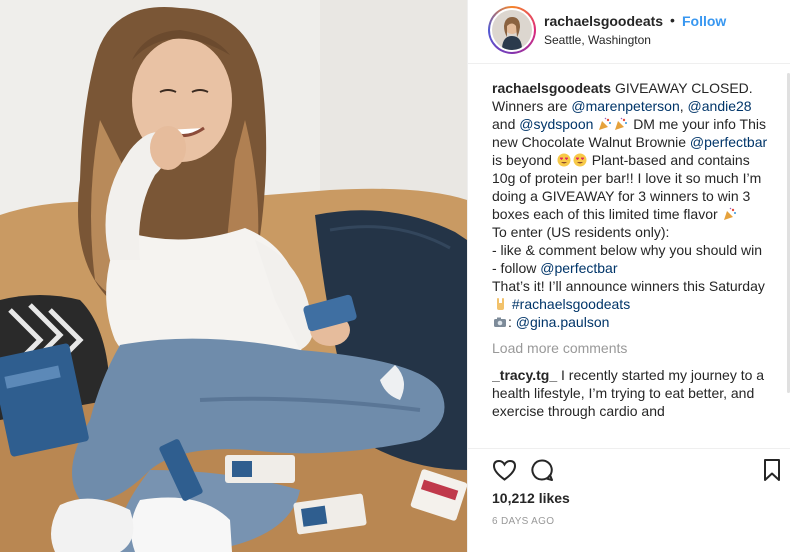  I want to click on camera-icon, so click(500, 322).